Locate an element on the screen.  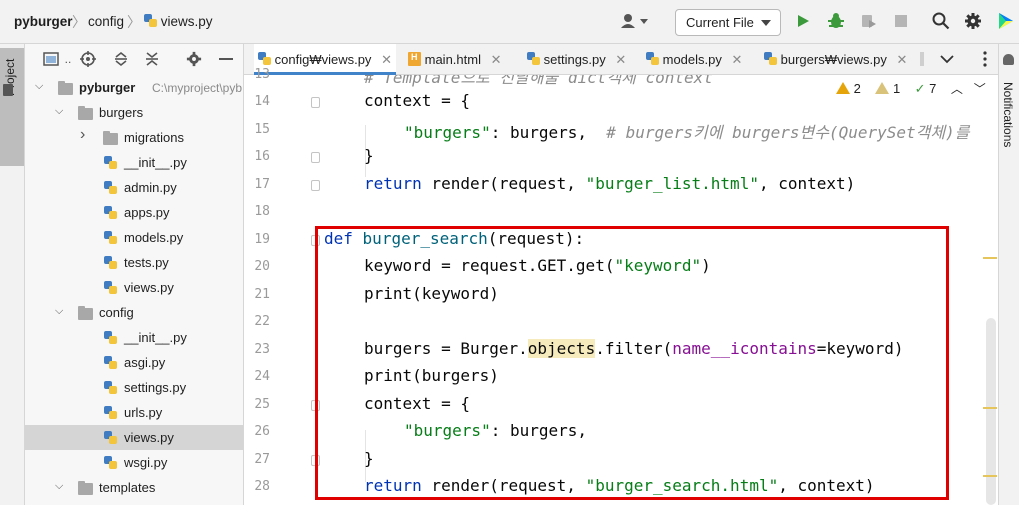
tree-item-label: templates is located at coordinates (127, 487).